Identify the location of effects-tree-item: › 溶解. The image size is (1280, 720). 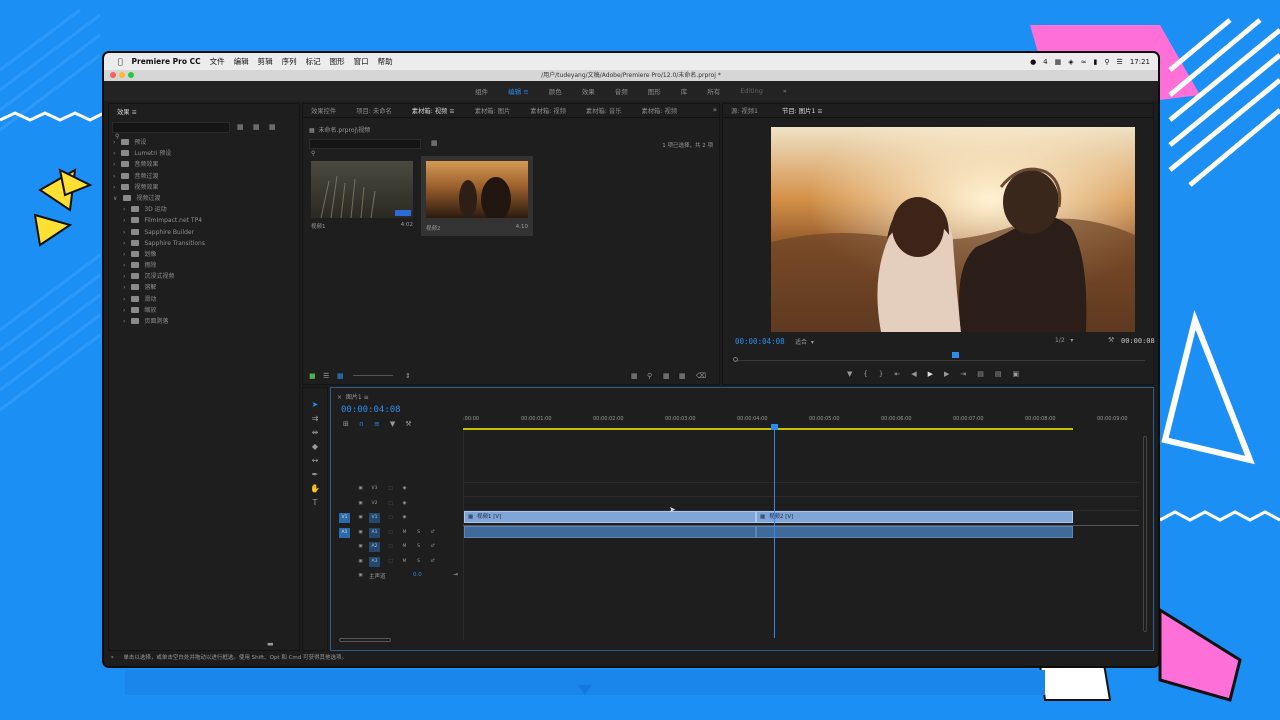
(205, 287).